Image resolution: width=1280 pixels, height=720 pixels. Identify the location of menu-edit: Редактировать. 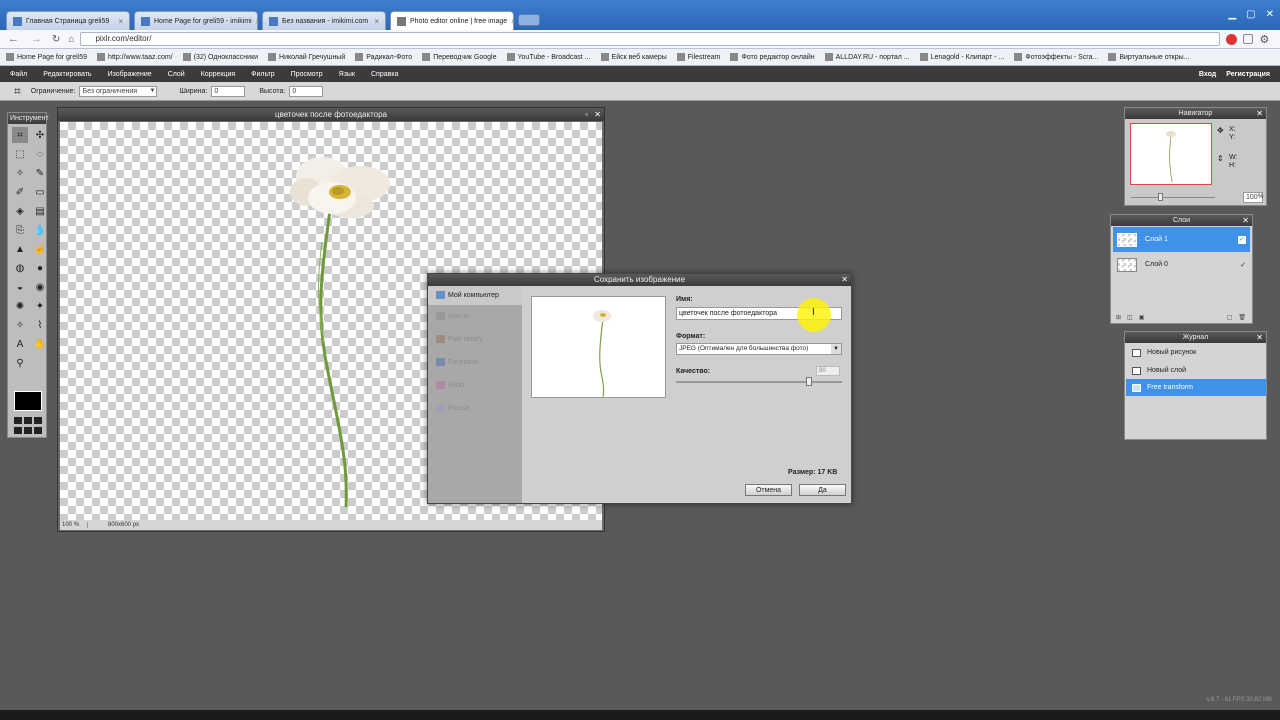
(67, 74).